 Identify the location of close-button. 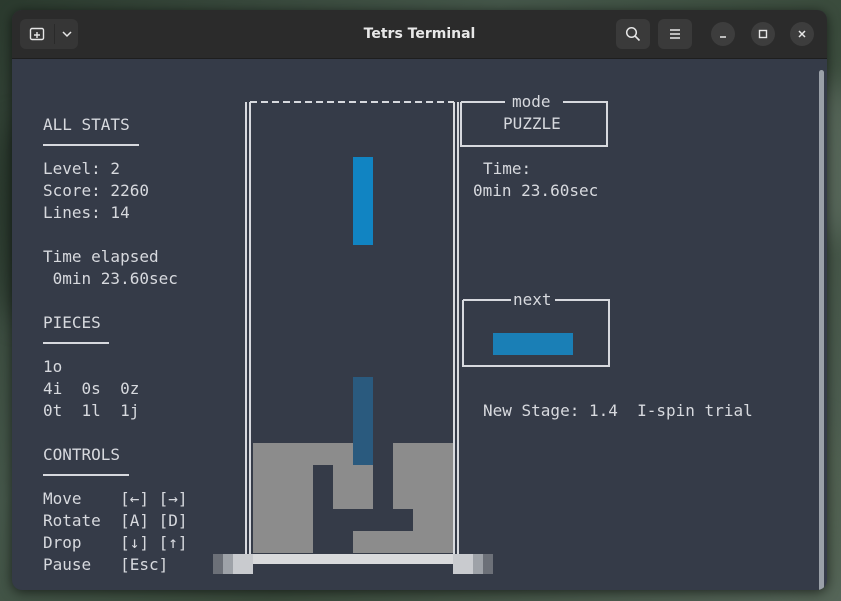
(802, 34).